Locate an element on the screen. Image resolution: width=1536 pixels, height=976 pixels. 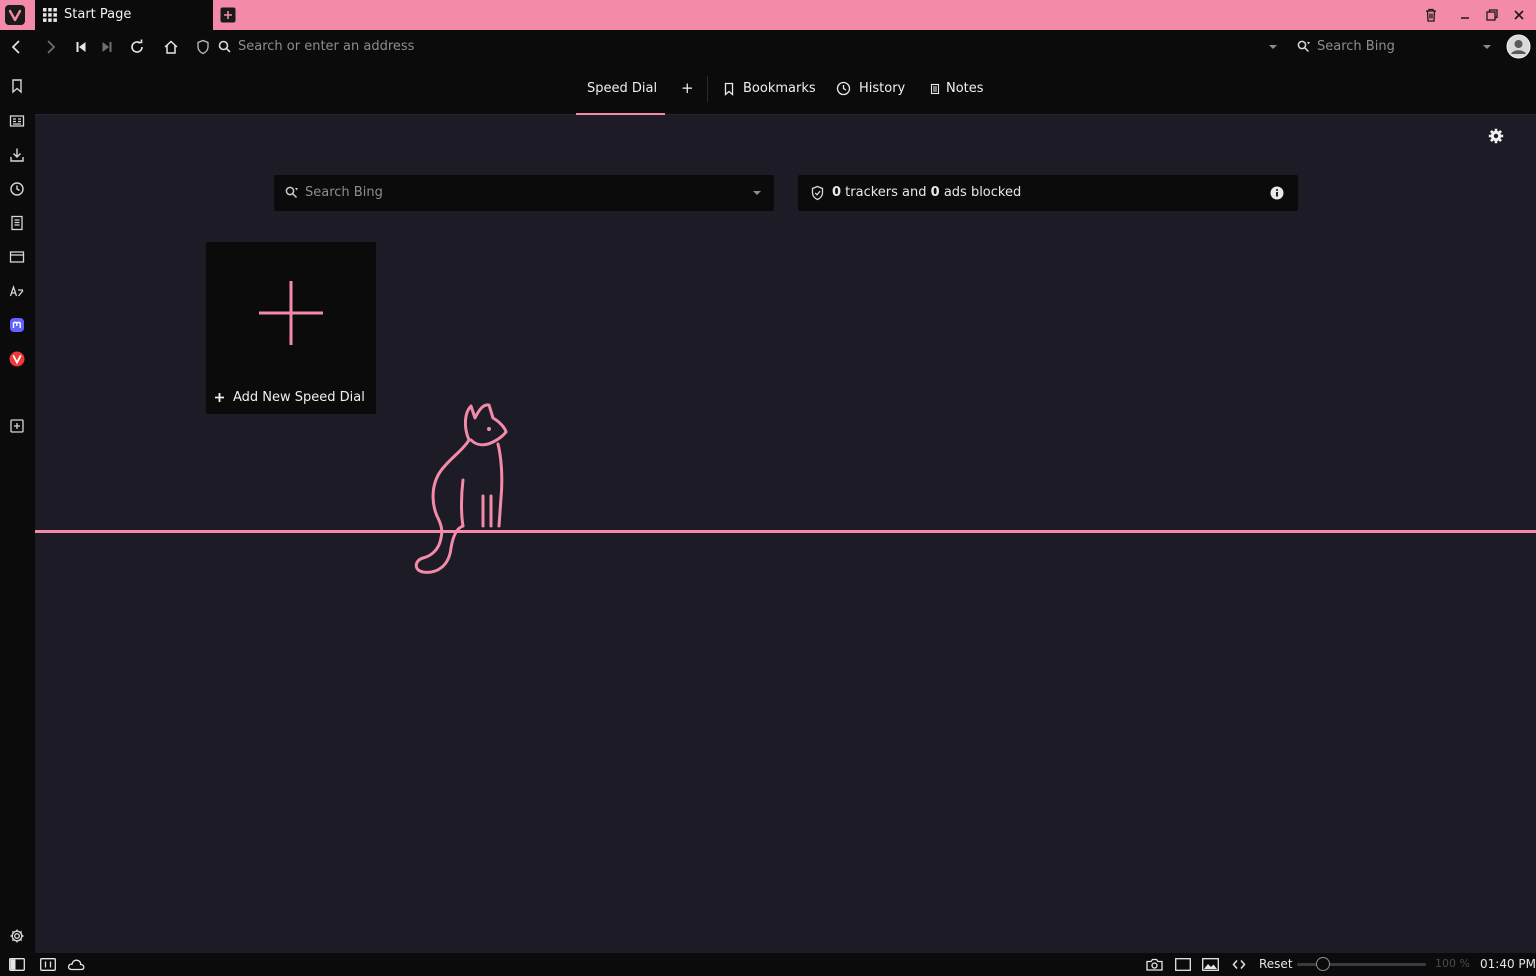
mastodon-icon is located at coordinates (17, 325).